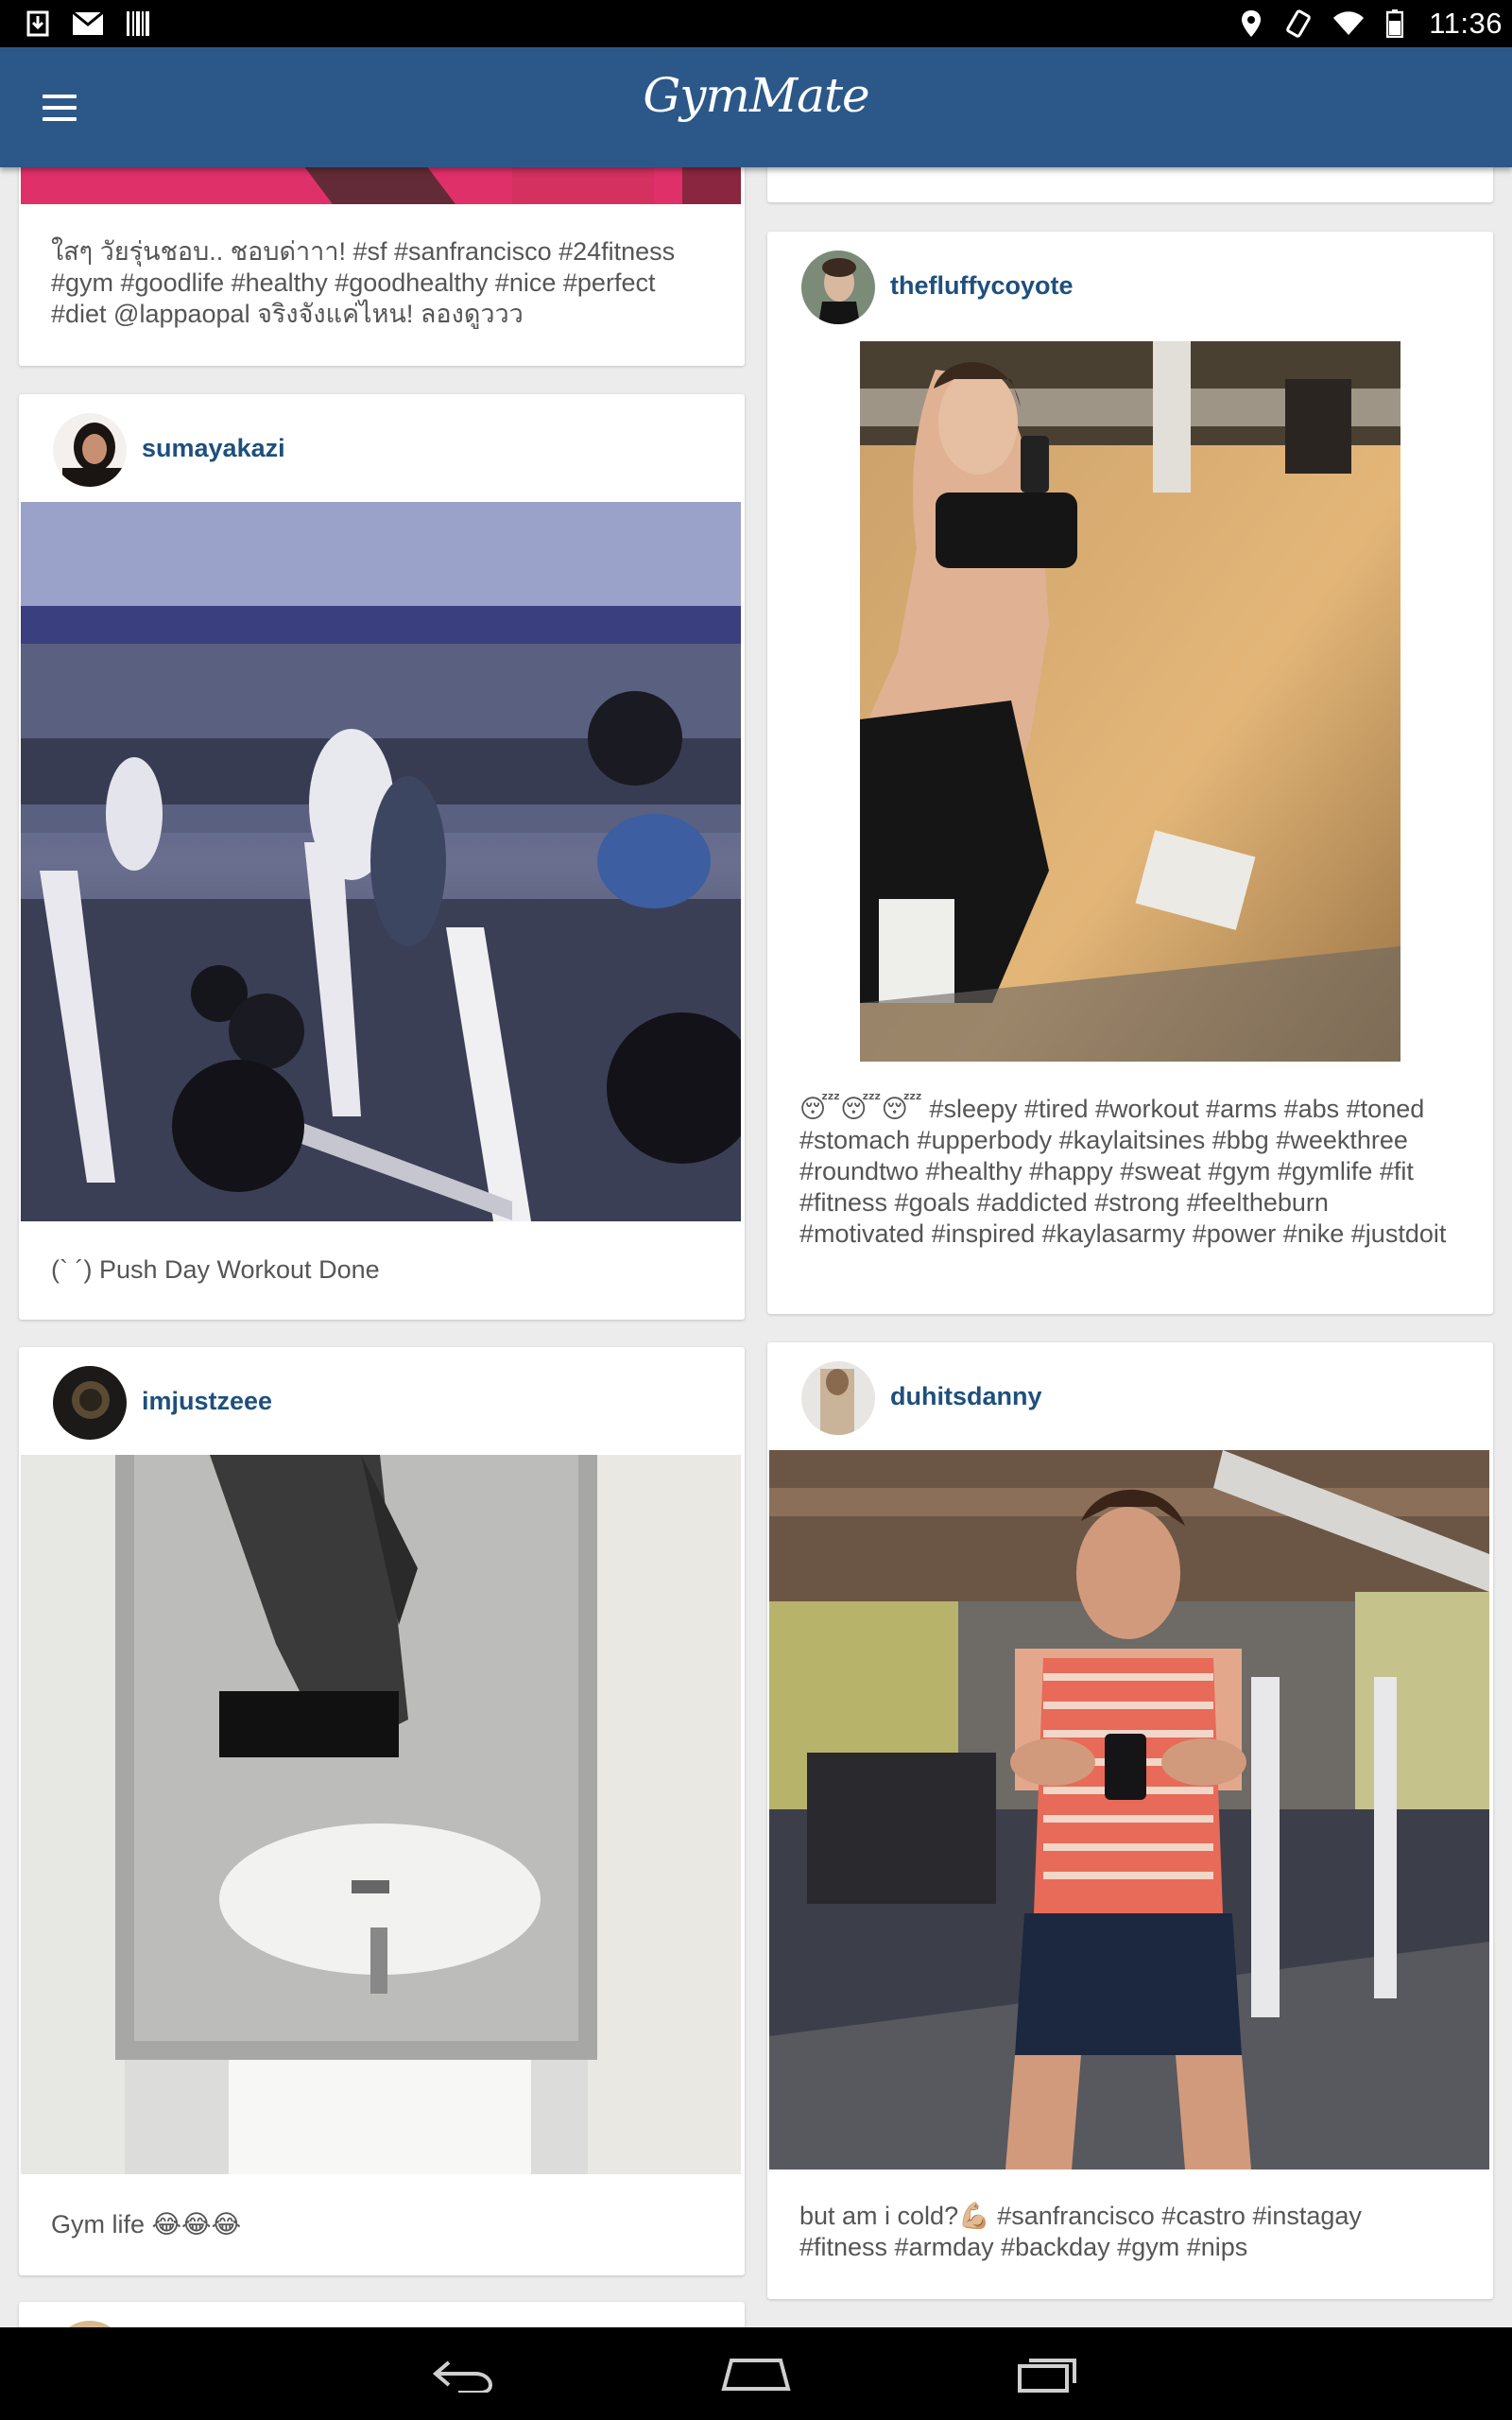 Image resolution: width=1512 pixels, height=2420 pixels. I want to click on post-caption: (` ´) Push Day Workout Done, so click(215, 1269).